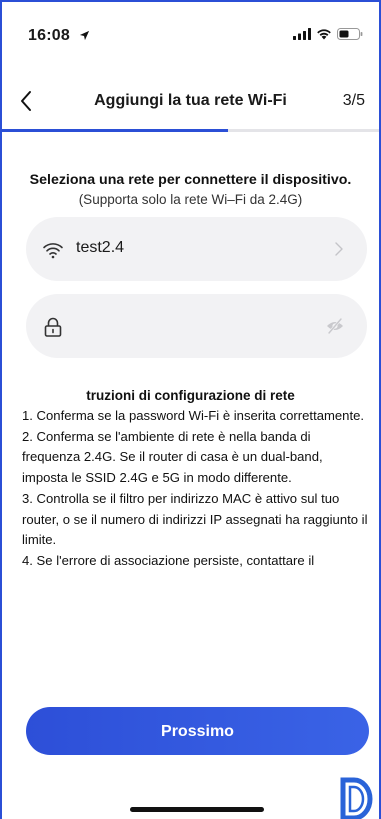 This screenshot has width=381, height=819. I want to click on instructions-title: truzioni di configurazione di rete, so click(190, 395).